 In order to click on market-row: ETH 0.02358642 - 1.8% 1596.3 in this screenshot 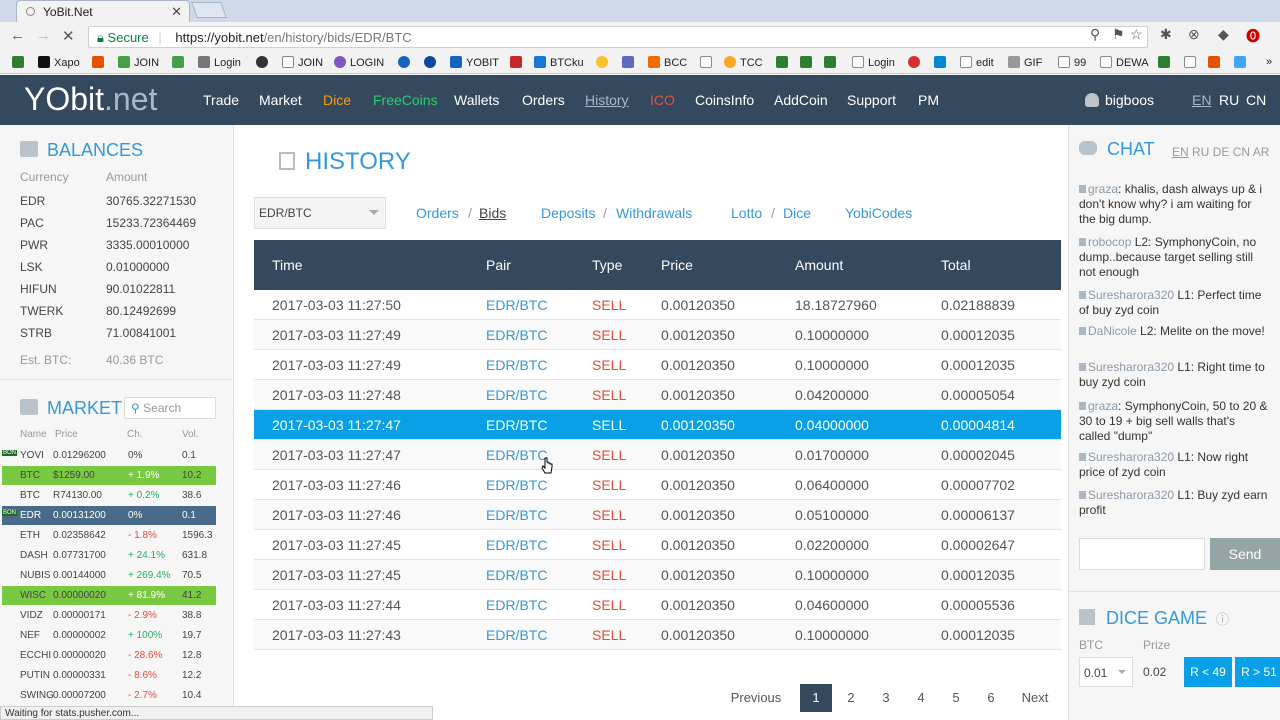, I will do `click(109, 535)`.